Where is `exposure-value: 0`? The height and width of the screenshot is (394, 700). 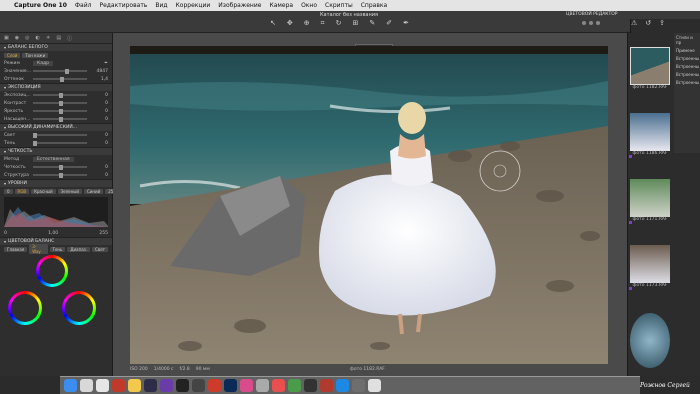 exposure-value: 0 is located at coordinates (99, 95).